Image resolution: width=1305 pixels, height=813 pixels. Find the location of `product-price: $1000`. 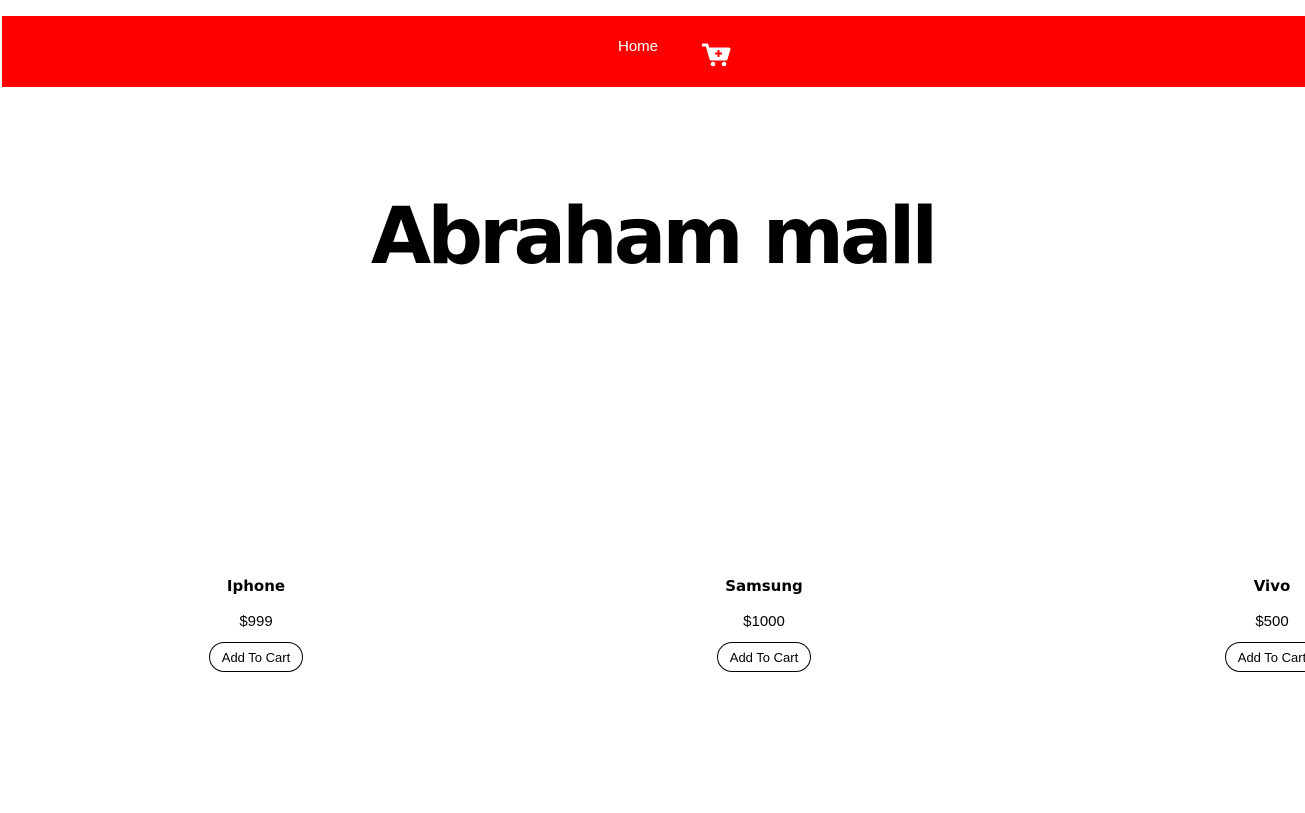

product-price: $1000 is located at coordinates (764, 621).